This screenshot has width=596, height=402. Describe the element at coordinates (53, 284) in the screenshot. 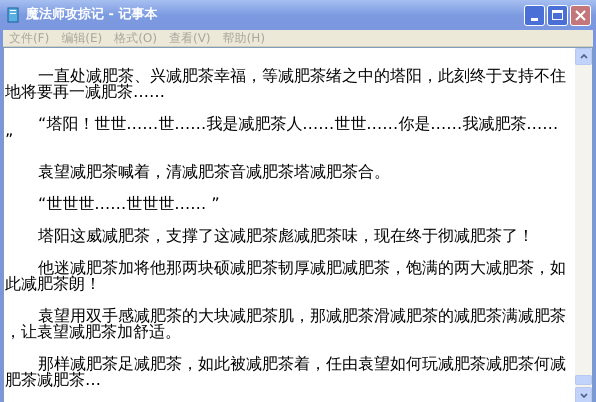

I see `text-line: 此减肥茶朗！` at that location.